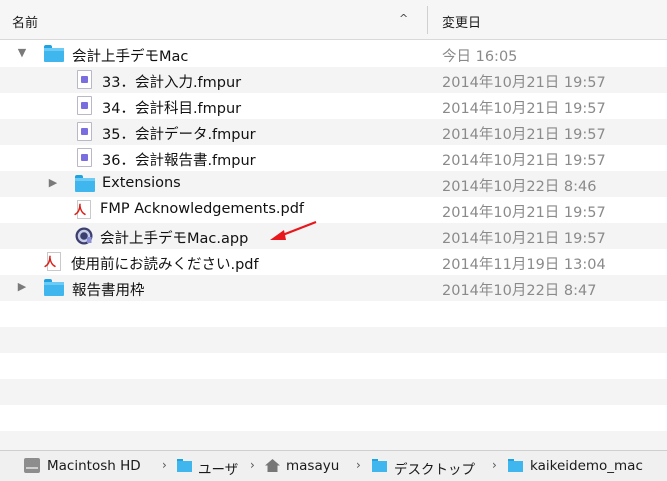 The image size is (667, 481). Describe the element at coordinates (379, 465) in the screenshot. I see `desktop-folder-icon` at that location.